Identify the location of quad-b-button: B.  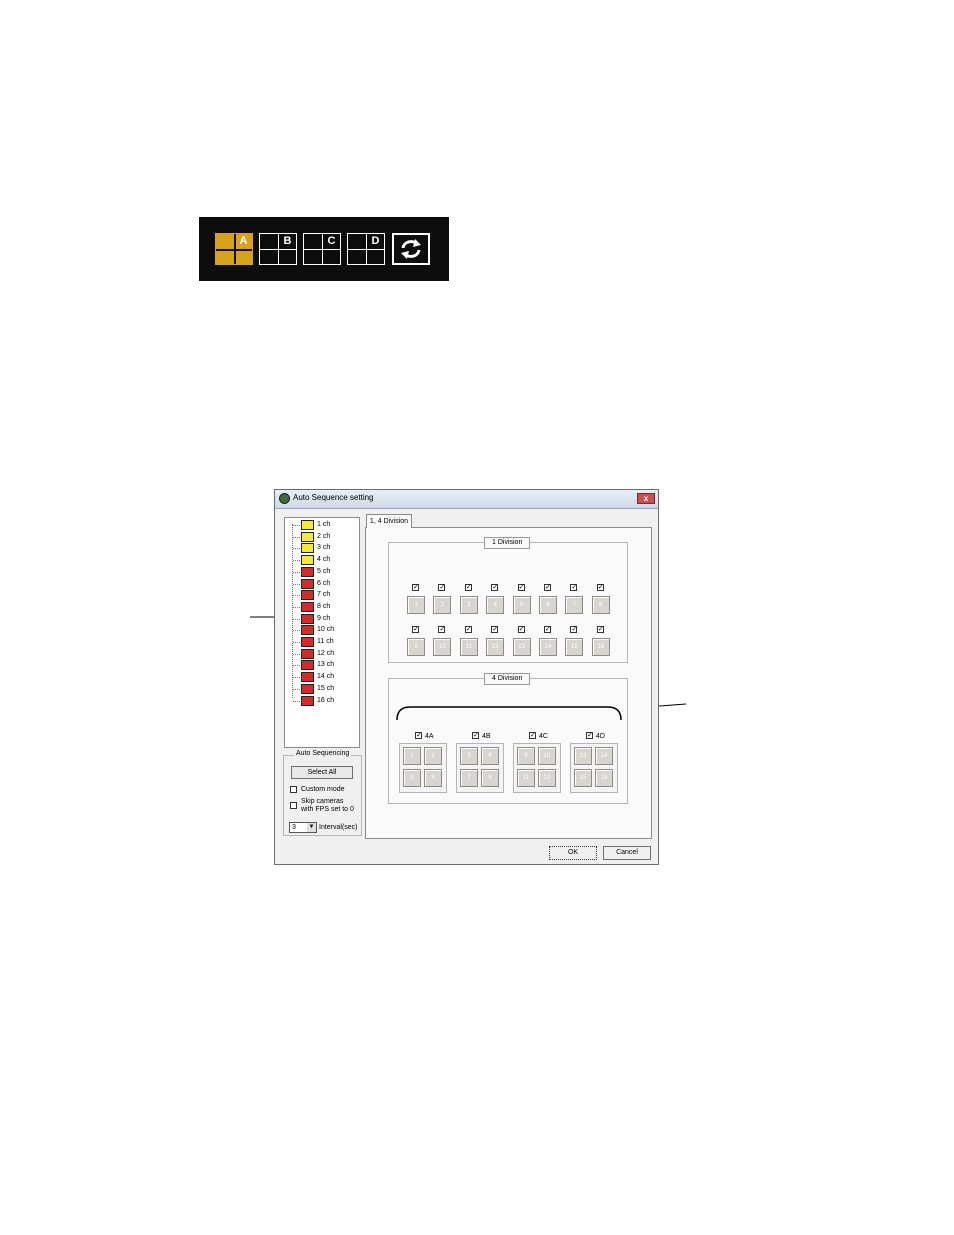
(278, 249).